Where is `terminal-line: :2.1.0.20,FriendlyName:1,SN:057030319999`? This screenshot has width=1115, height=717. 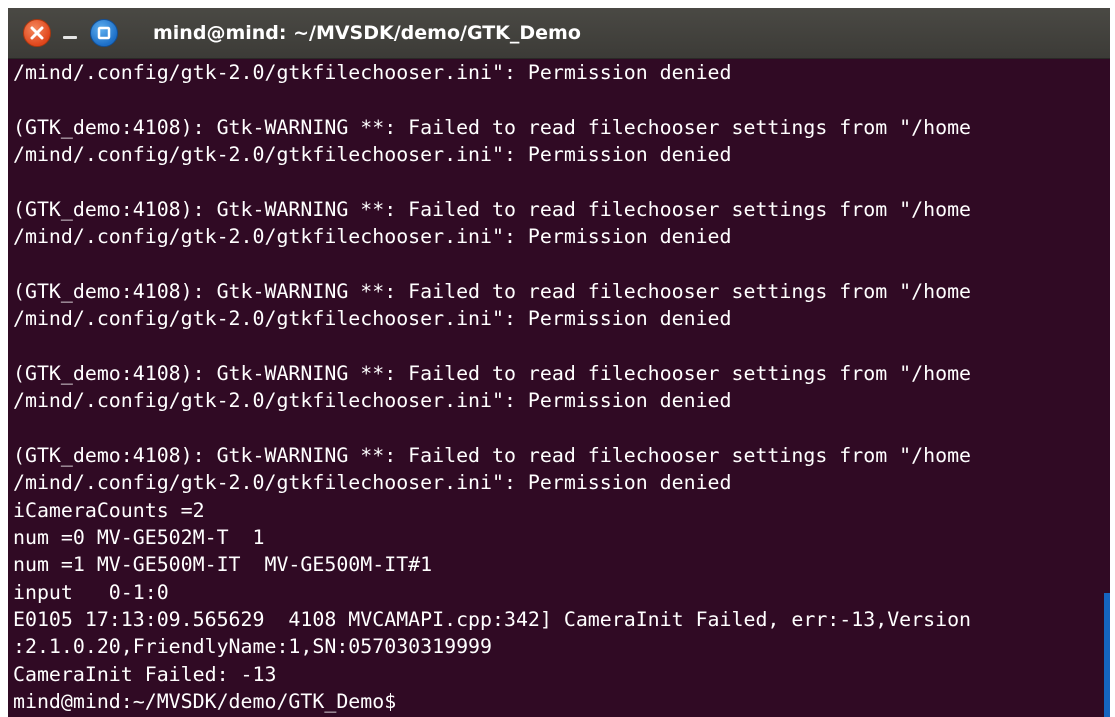
terminal-line: :2.1.0.20,FriendlyName:1,SN:057030319999 is located at coordinates (253, 647).